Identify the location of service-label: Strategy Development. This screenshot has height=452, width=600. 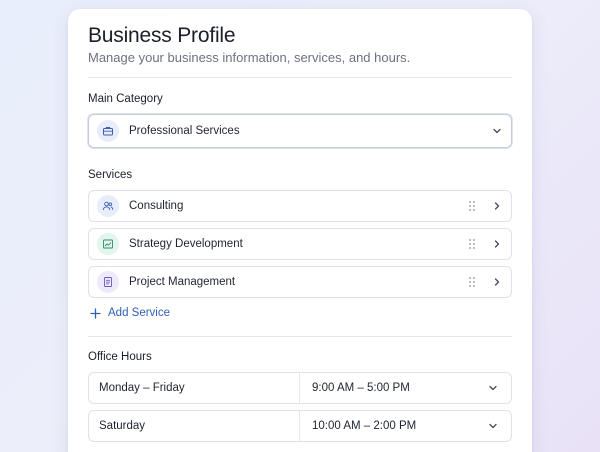
(186, 244).